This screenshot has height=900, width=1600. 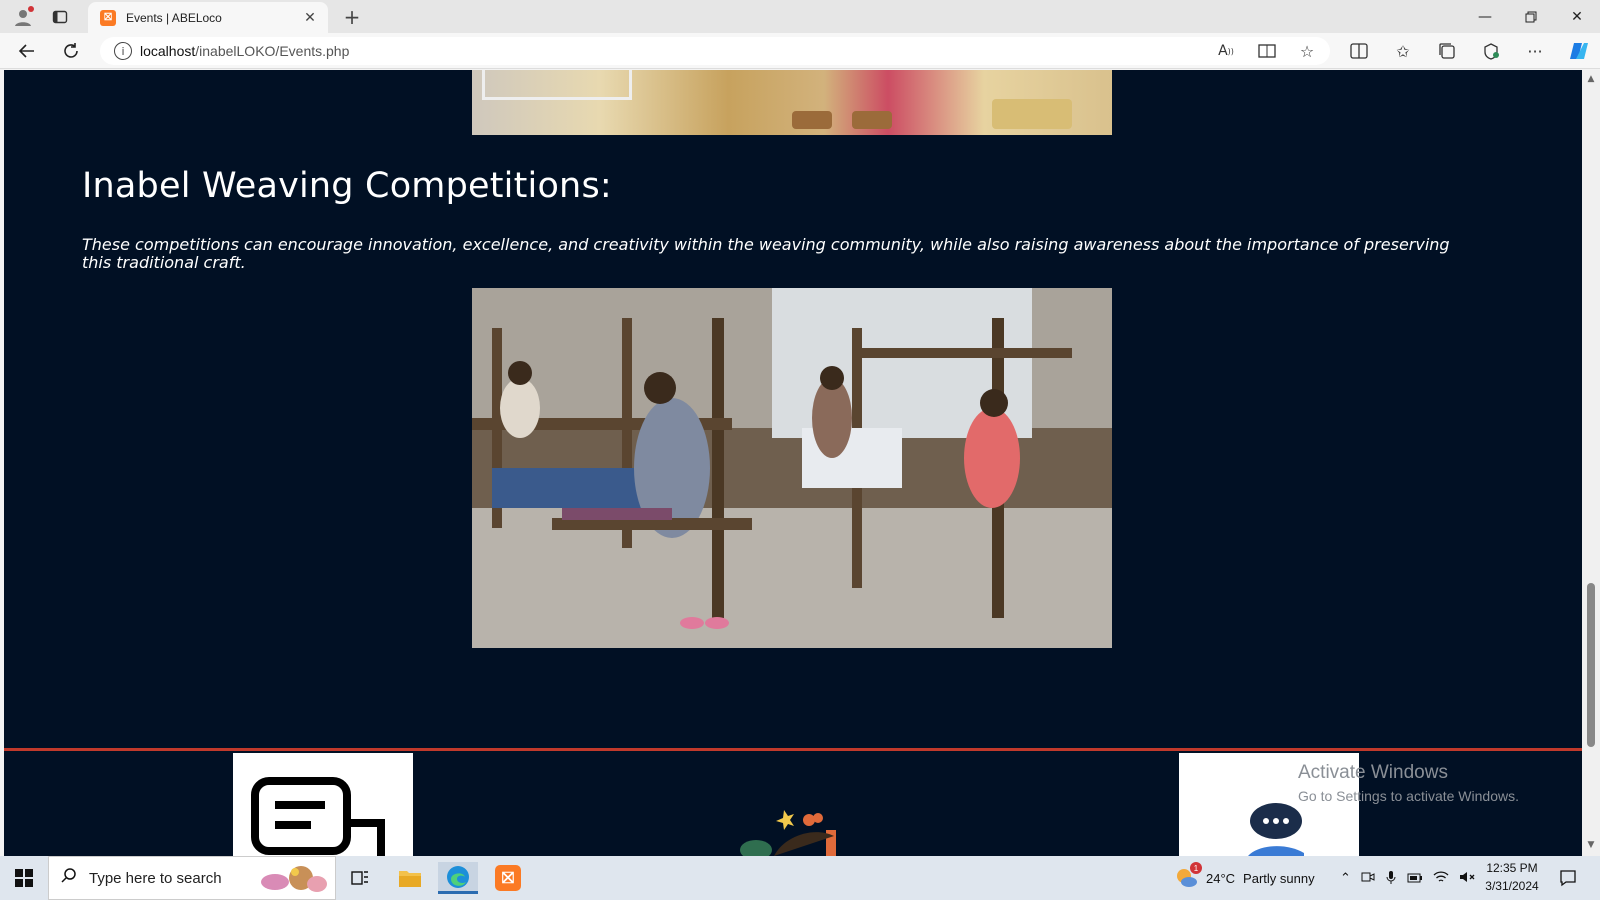 I want to click on split-screen-icon, so click(x=1359, y=51).